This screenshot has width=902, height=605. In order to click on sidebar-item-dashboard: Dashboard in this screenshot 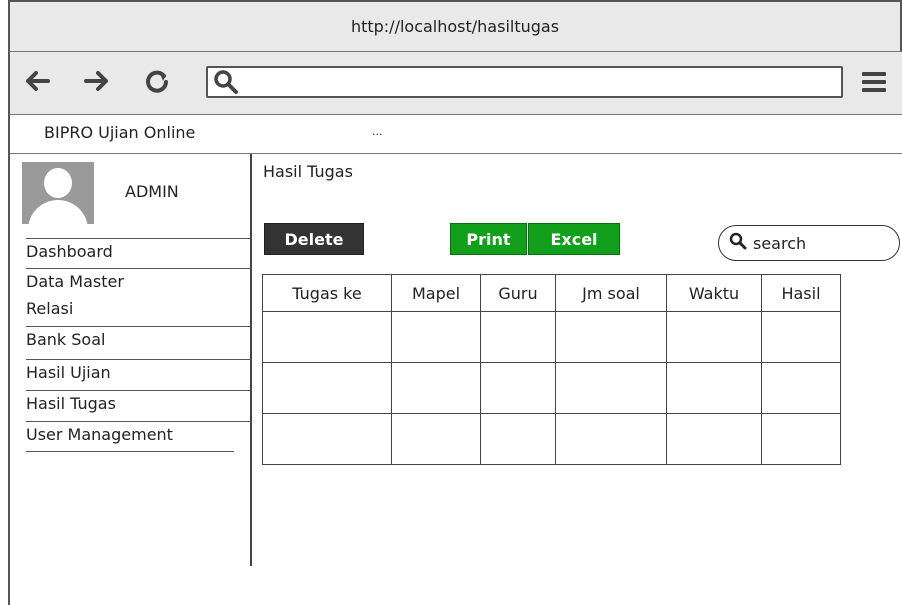, I will do `click(139, 249)`.